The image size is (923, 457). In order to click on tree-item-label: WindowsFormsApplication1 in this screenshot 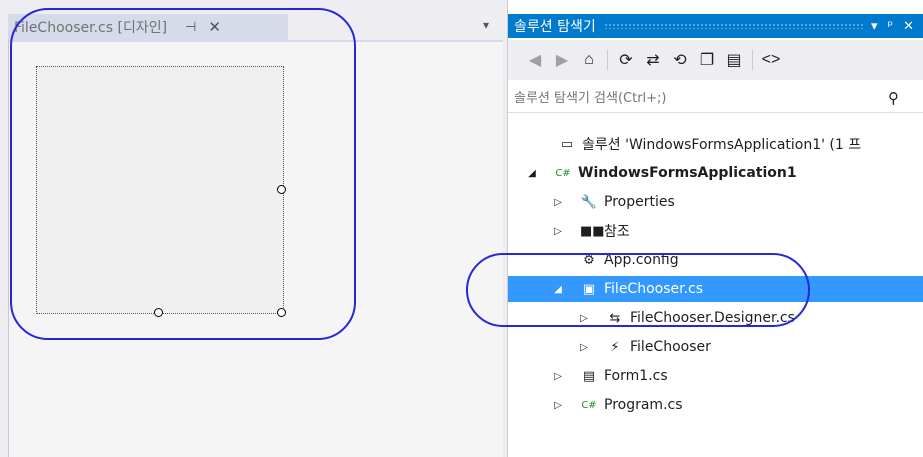, I will do `click(687, 173)`.